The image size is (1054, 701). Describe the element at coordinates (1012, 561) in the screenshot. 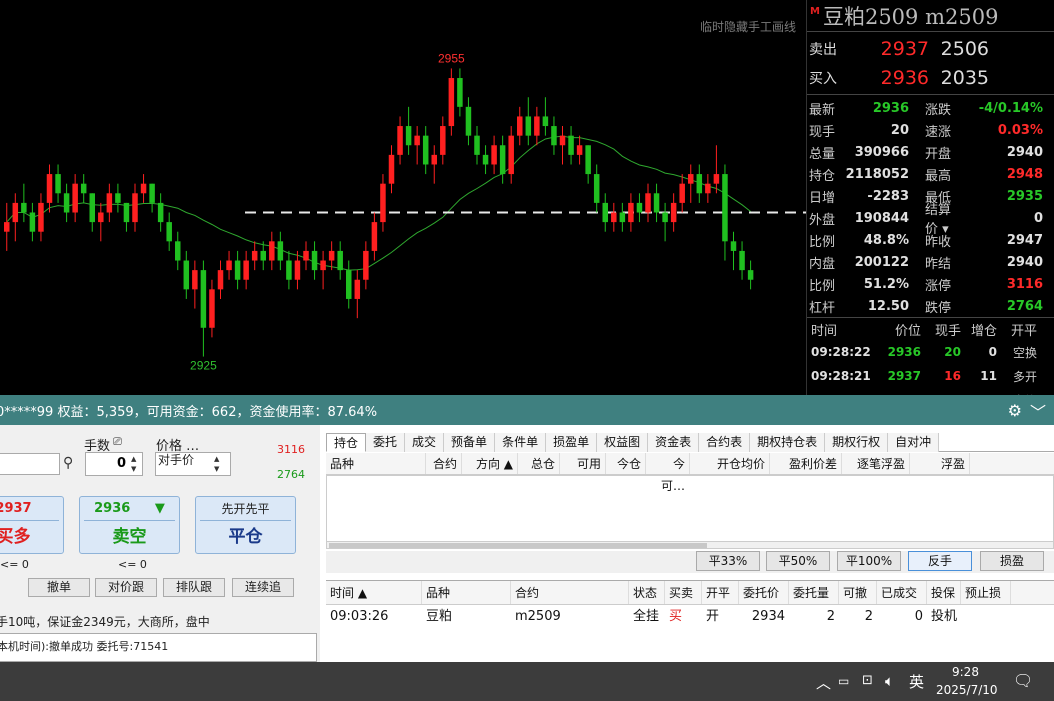

I see `position-action-button: 损盈` at that location.